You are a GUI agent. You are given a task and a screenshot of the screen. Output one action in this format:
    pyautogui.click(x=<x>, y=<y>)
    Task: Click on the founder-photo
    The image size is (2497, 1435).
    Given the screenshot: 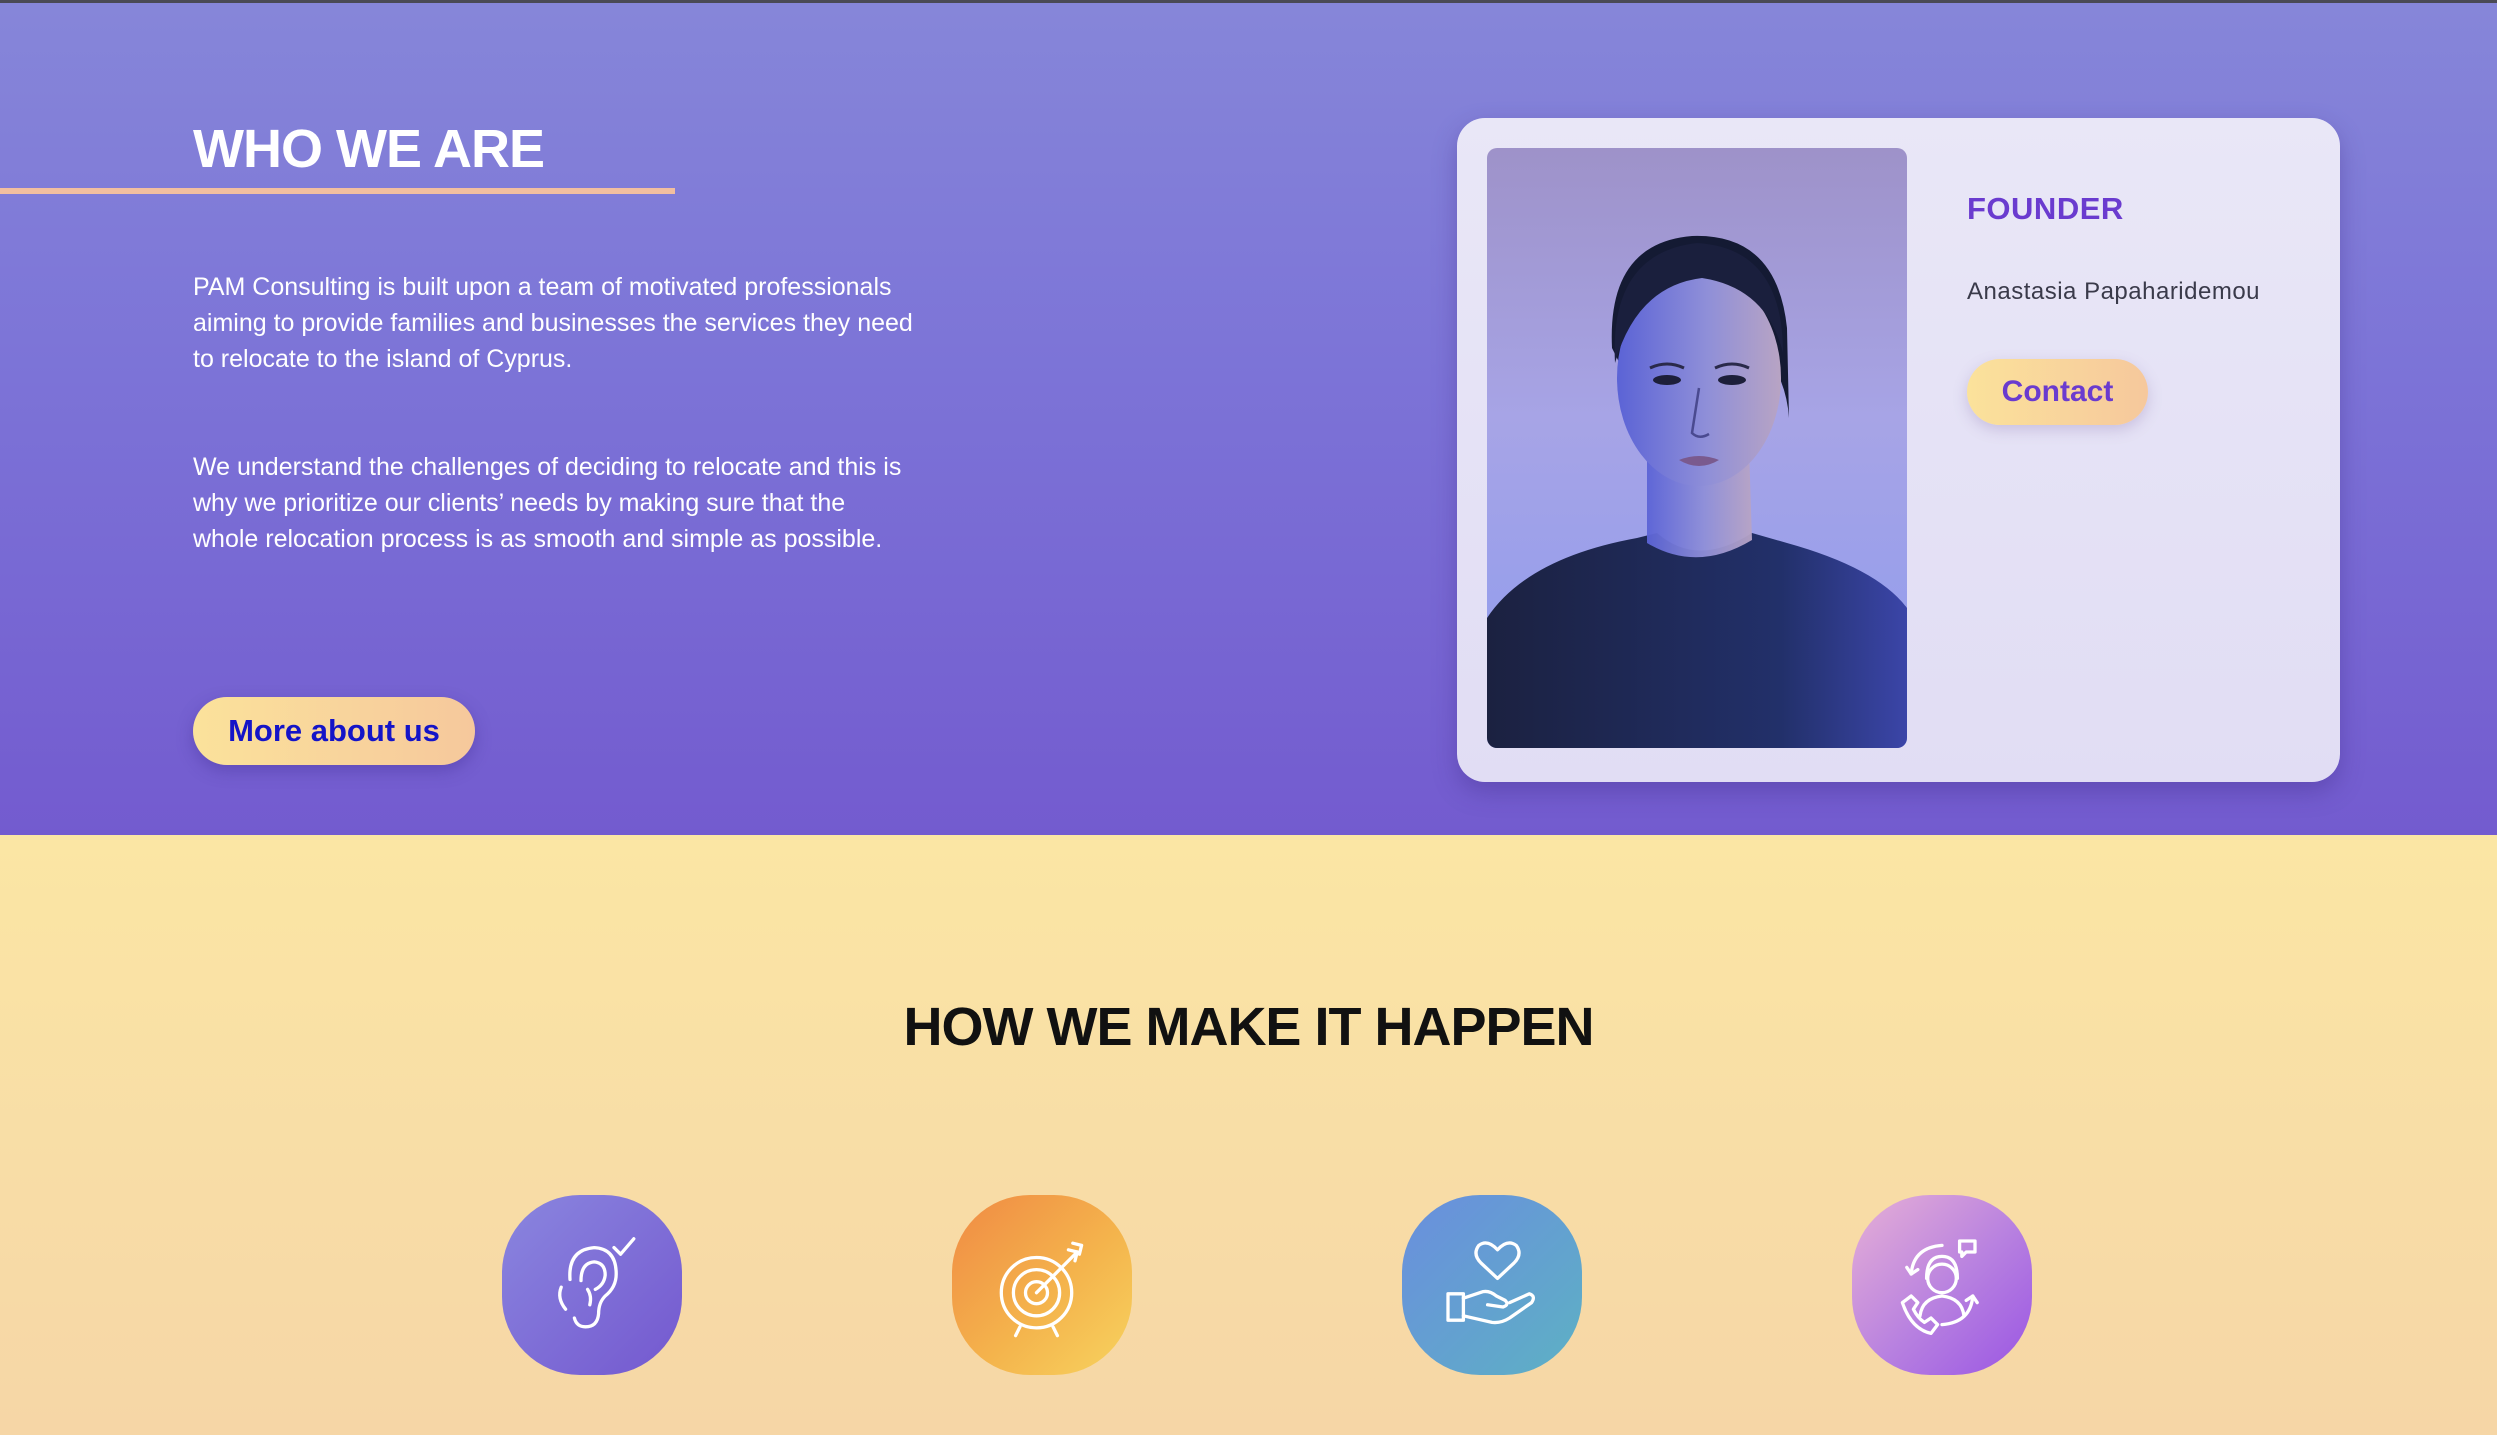 What is the action you would take?
    pyautogui.click(x=1697, y=448)
    